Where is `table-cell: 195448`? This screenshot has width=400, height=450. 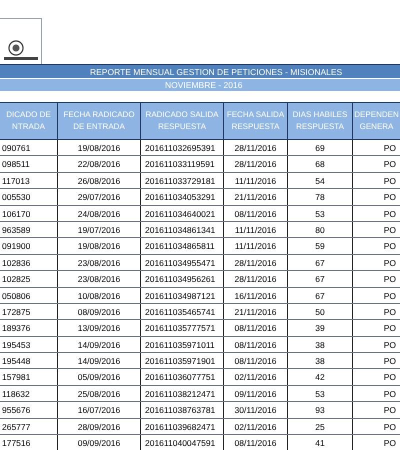
table-cell: 195448 is located at coordinates (29, 360).